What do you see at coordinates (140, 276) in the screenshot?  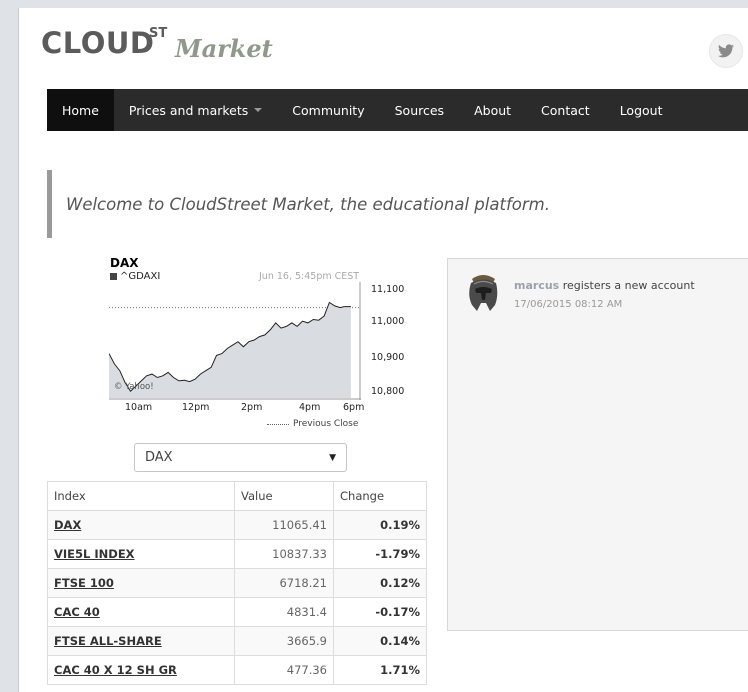 I see `chart-symbol-label: ^GDAXI` at bounding box center [140, 276].